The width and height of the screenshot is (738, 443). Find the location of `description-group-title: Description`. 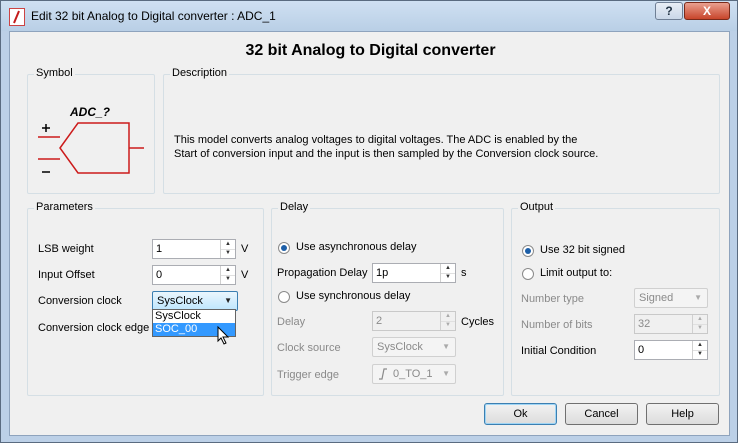

description-group-title: Description is located at coordinates (200, 73).